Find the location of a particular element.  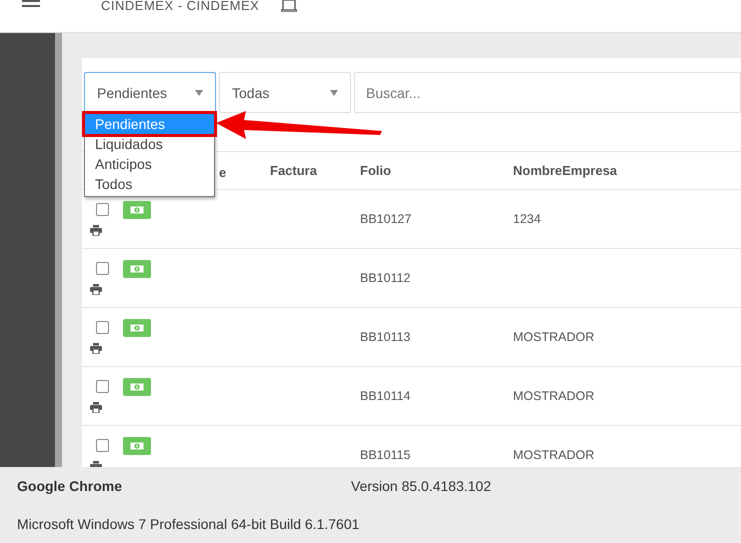

version-text: Version 85.0.4183.102 is located at coordinates (421, 486).